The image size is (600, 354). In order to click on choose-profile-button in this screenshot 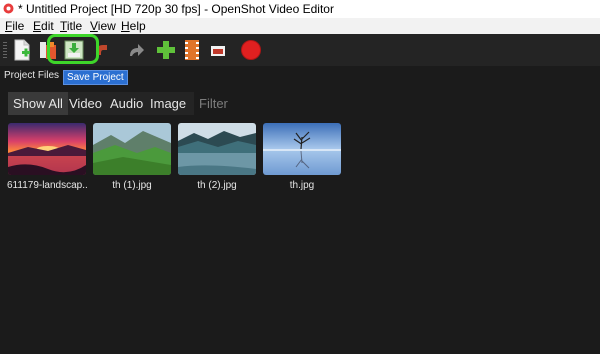, I will do `click(192, 50)`.